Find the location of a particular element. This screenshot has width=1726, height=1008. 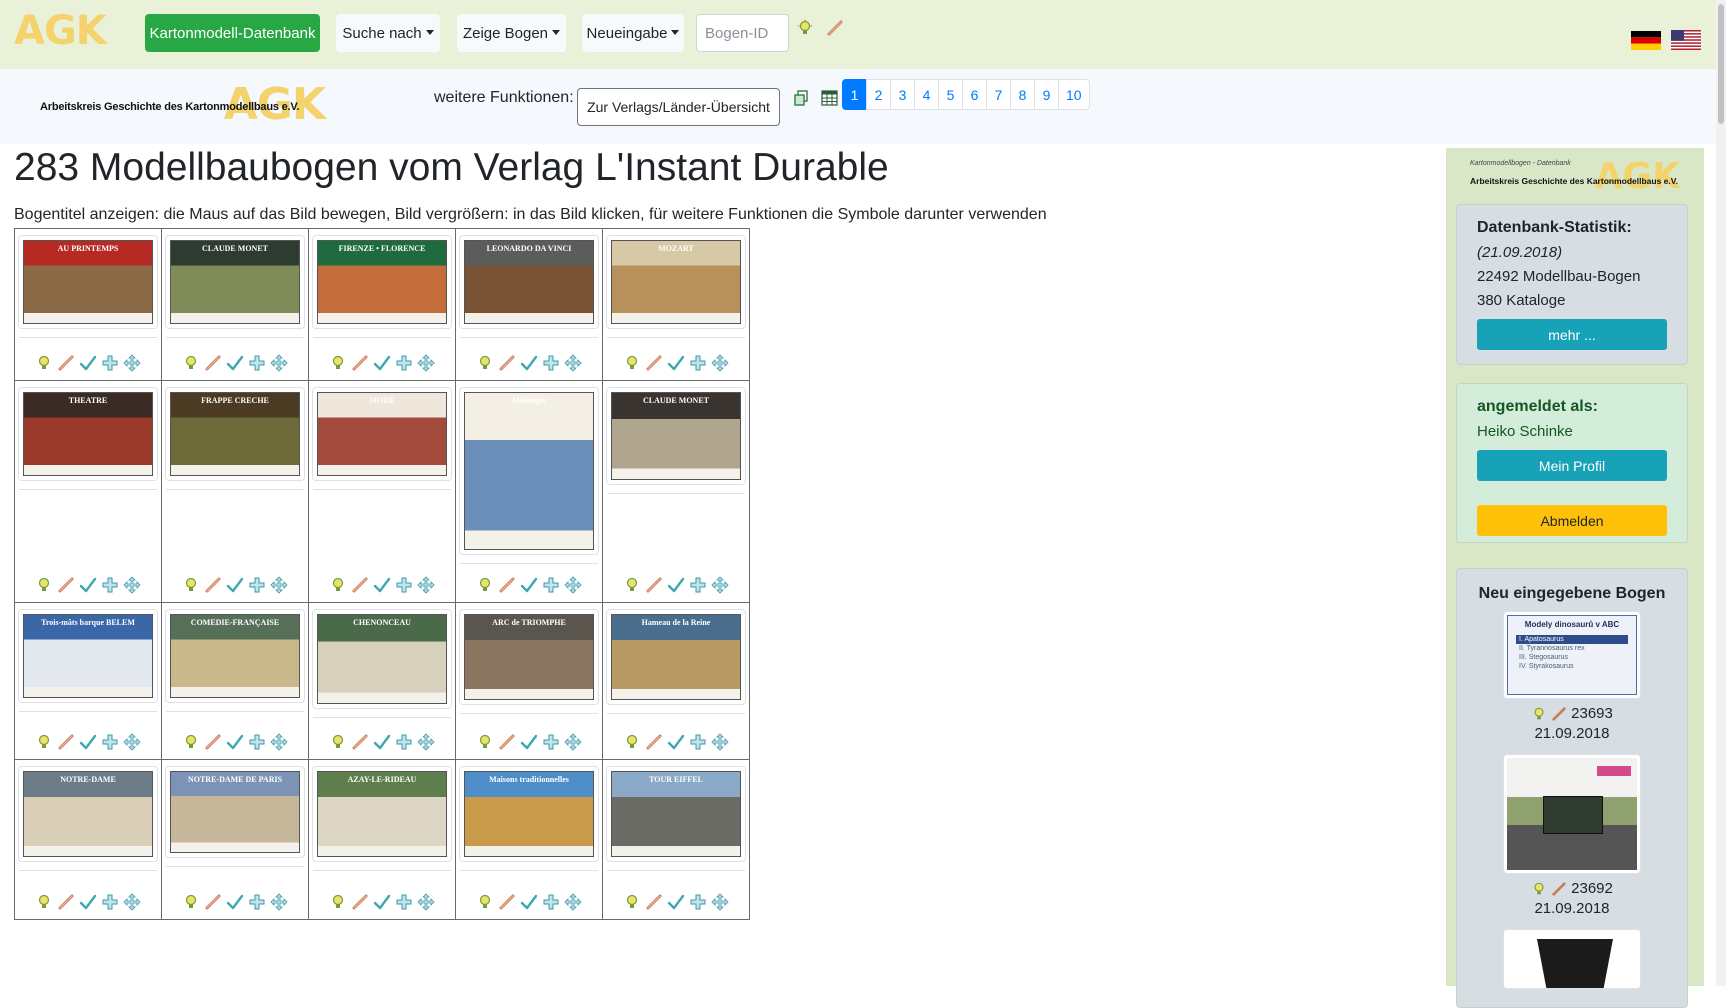

sheet-thumbnail: AU PRINTEMPS is located at coordinates (88, 282).